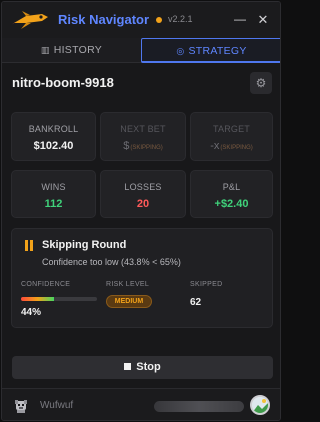 The width and height of the screenshot is (320, 422). I want to click on target-value: -x(SKIPPING), so click(231, 146).